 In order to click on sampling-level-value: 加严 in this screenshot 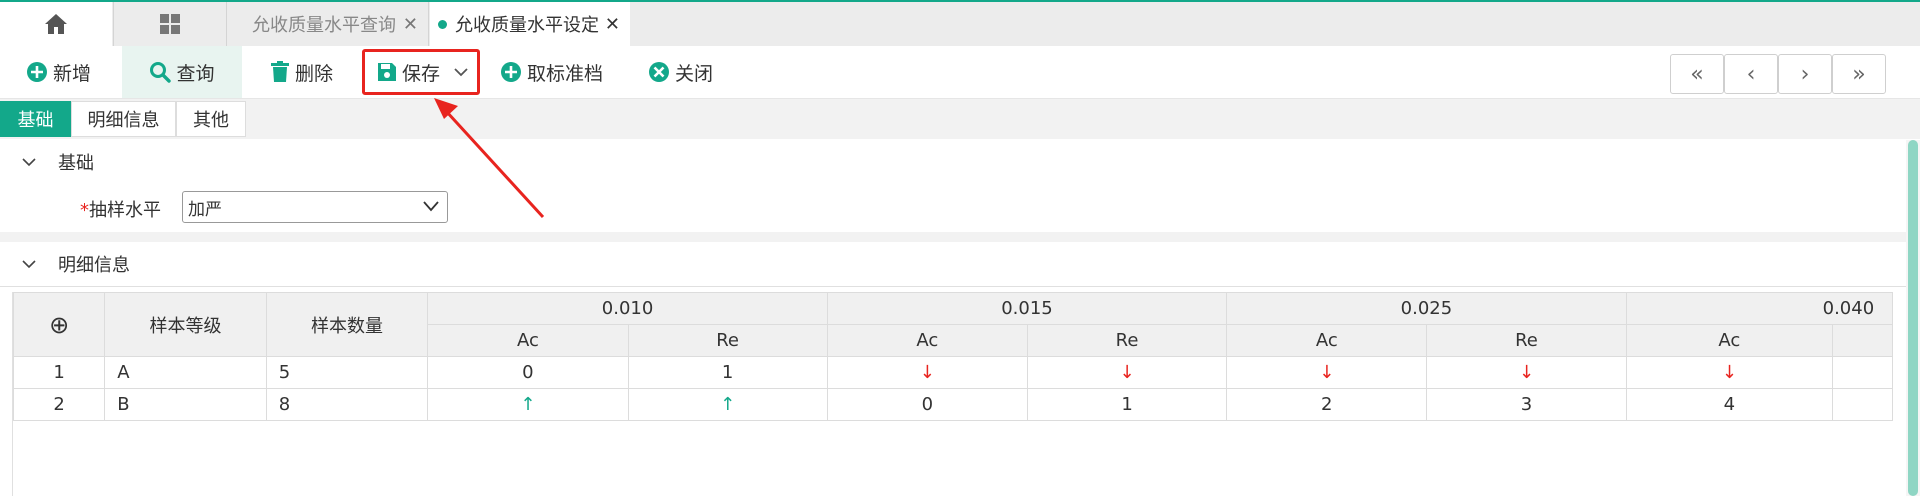, I will do `click(205, 209)`.